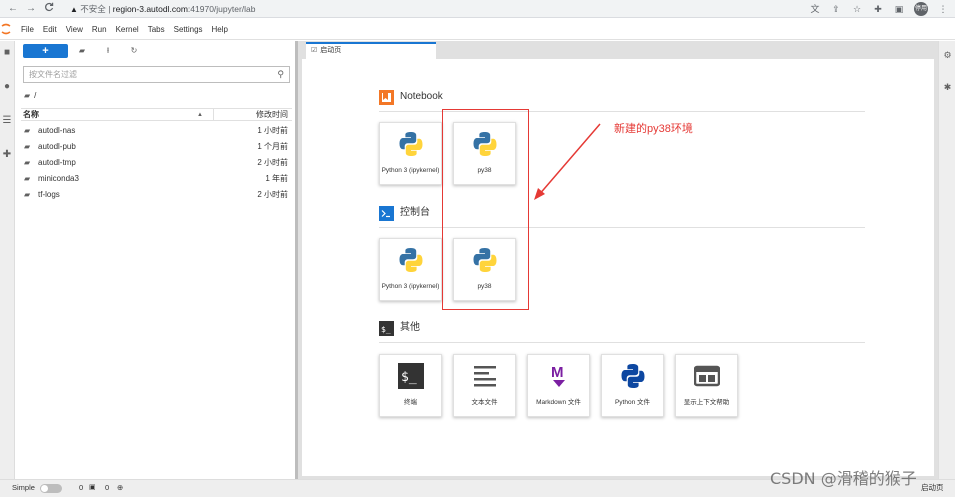 The width and height of the screenshot is (955, 497). I want to click on menu-settings: Settings, so click(191, 29).